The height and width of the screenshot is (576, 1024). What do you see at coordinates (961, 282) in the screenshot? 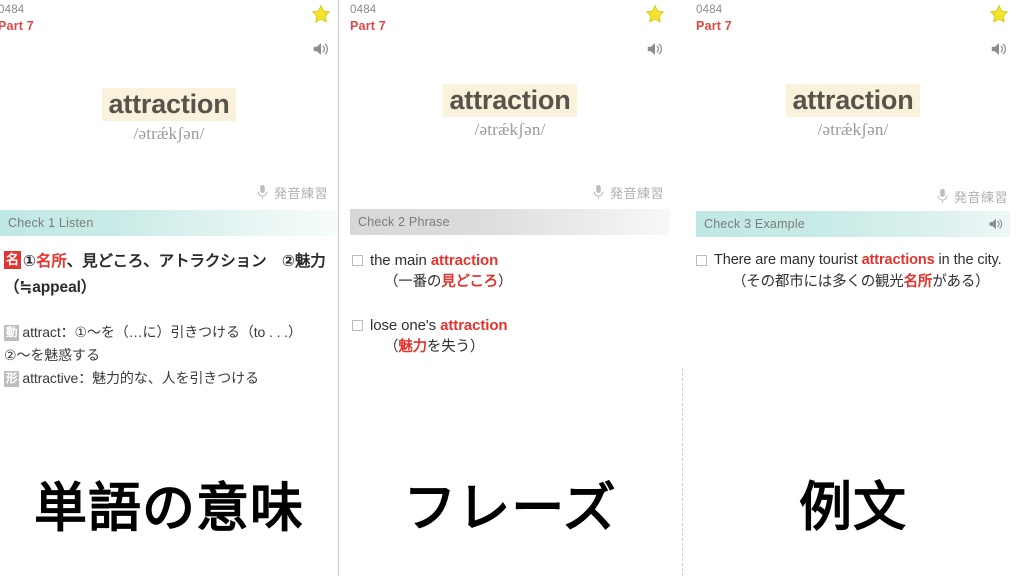
I see `example-ja-post: がある）` at bounding box center [961, 282].